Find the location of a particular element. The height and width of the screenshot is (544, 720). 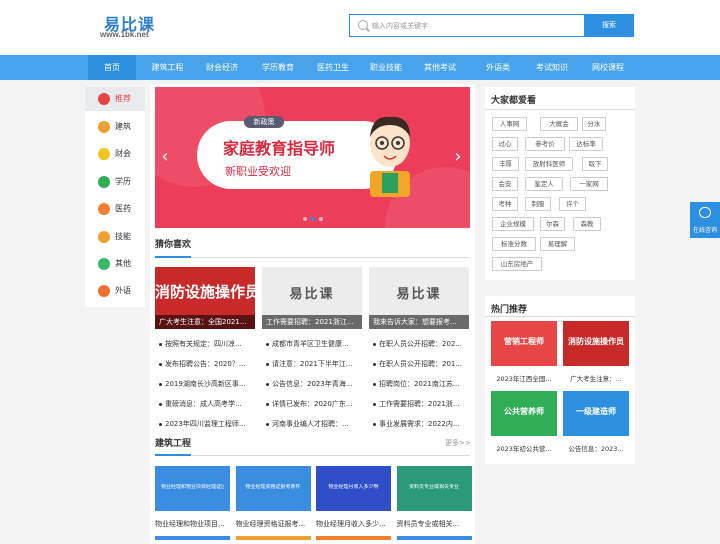

sidebar-item-0: 推荐 is located at coordinates (115, 99).